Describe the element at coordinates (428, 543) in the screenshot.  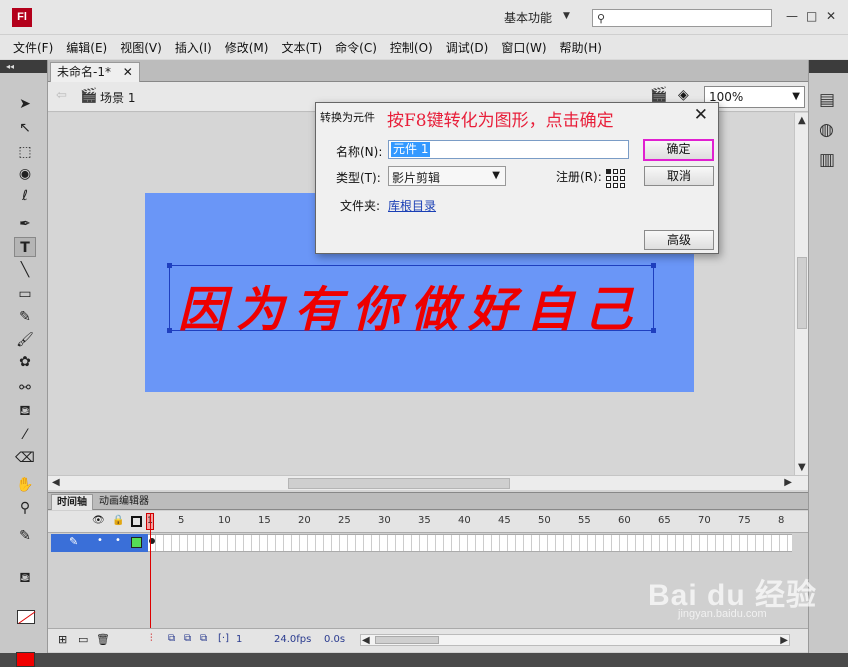
I see `layer-row: ✎ • •` at that location.